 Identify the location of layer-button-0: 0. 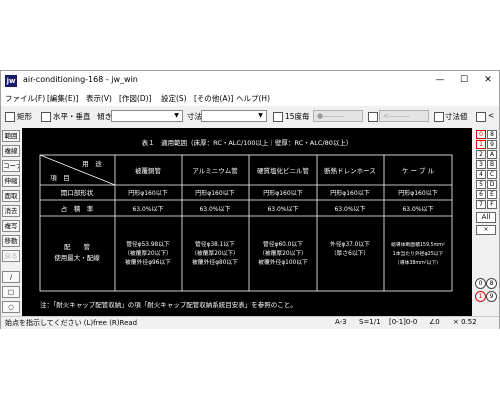
(481, 134).